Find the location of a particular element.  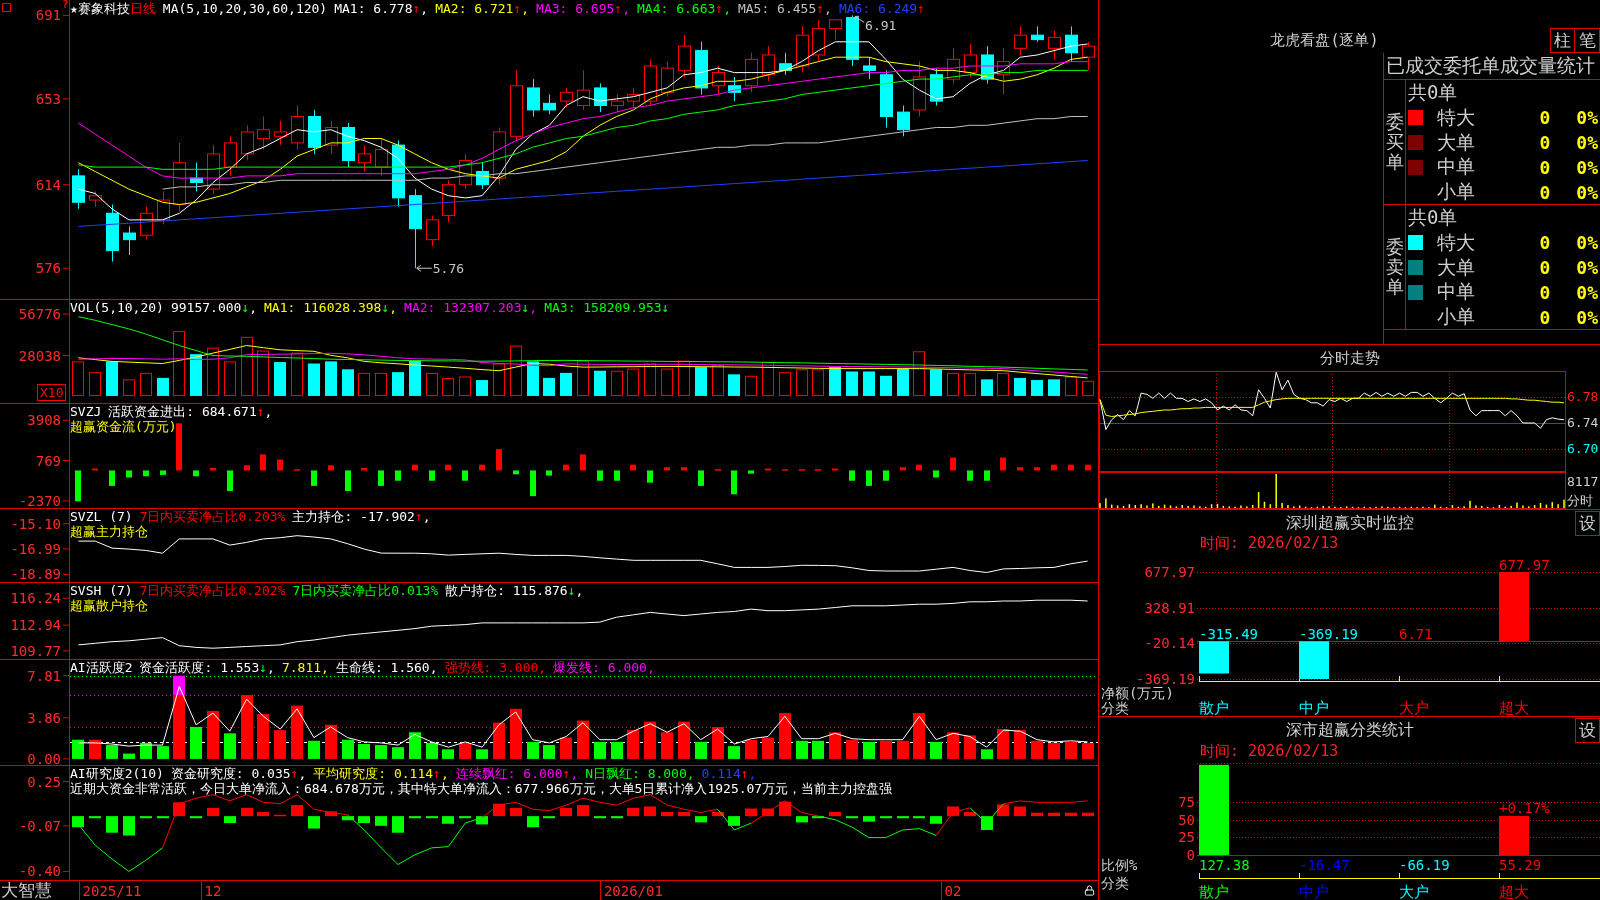

value-label: -16.47 is located at coordinates (1324, 865).